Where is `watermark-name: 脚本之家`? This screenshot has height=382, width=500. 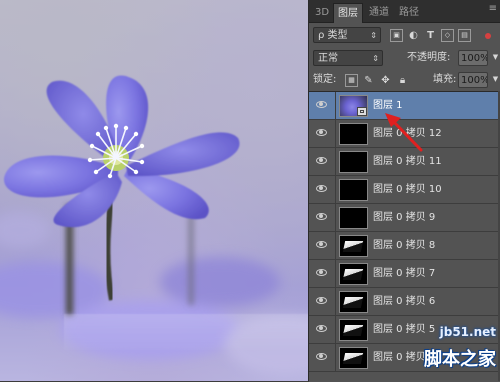
watermark-name: 脚本之家 is located at coordinates (460, 359).